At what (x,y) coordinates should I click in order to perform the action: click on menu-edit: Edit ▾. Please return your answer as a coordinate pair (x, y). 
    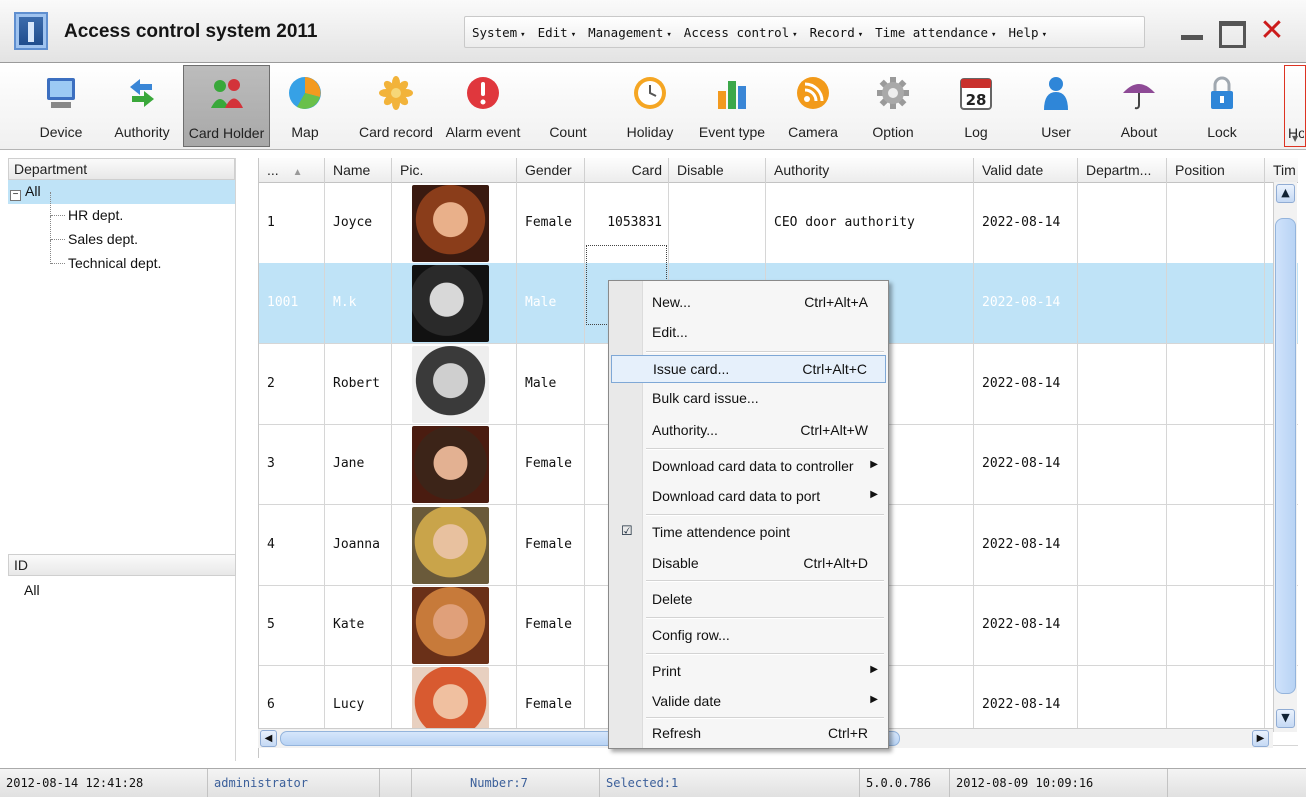
    Looking at the image, I should click on (557, 32).